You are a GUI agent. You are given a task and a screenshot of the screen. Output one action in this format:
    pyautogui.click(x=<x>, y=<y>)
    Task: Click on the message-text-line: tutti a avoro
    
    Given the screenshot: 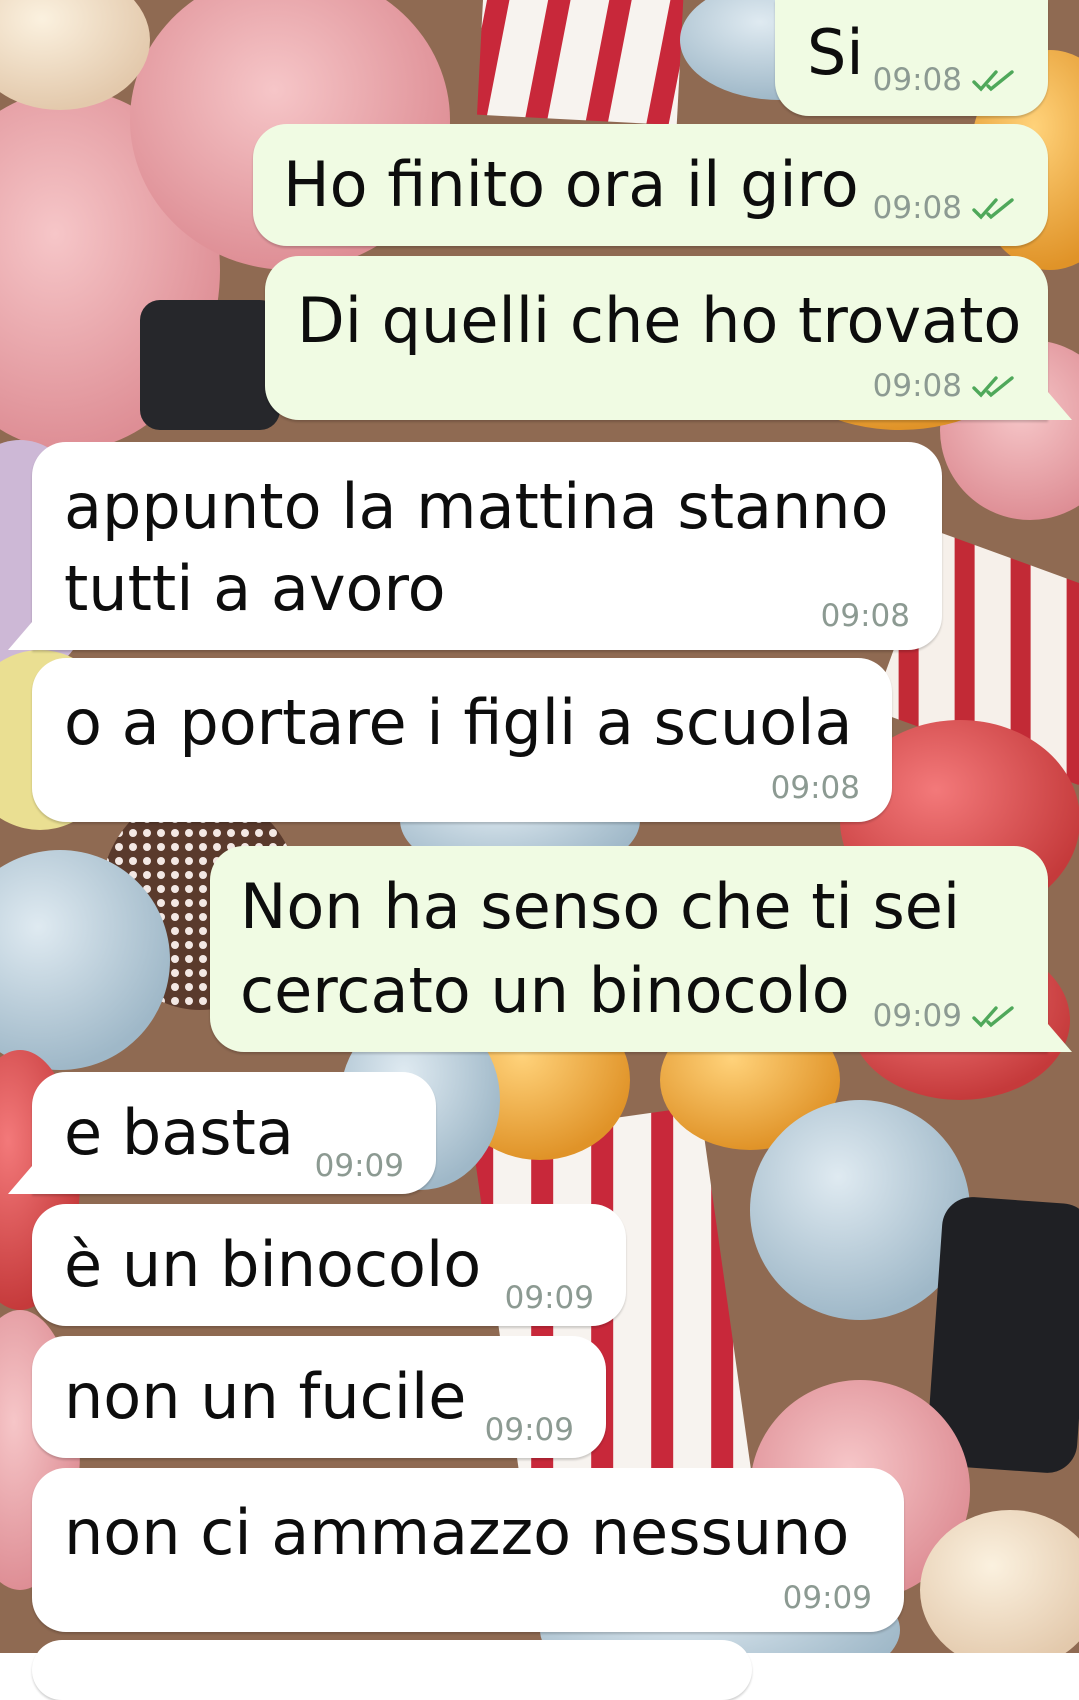 What is the action you would take?
    pyautogui.click(x=255, y=588)
    